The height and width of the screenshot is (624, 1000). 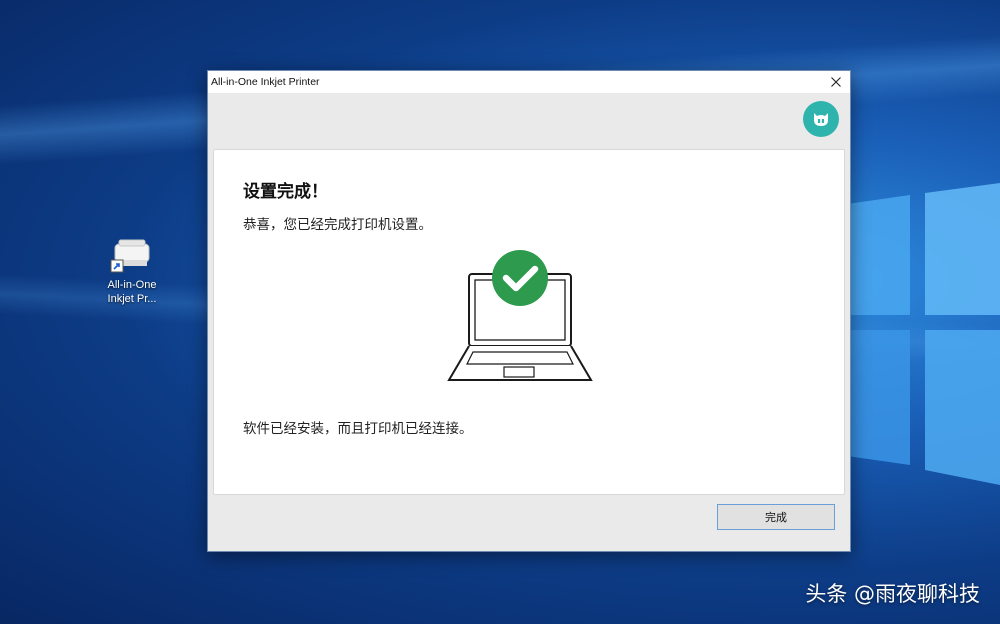 I want to click on checkmark-circle-icon, so click(x=520, y=278).